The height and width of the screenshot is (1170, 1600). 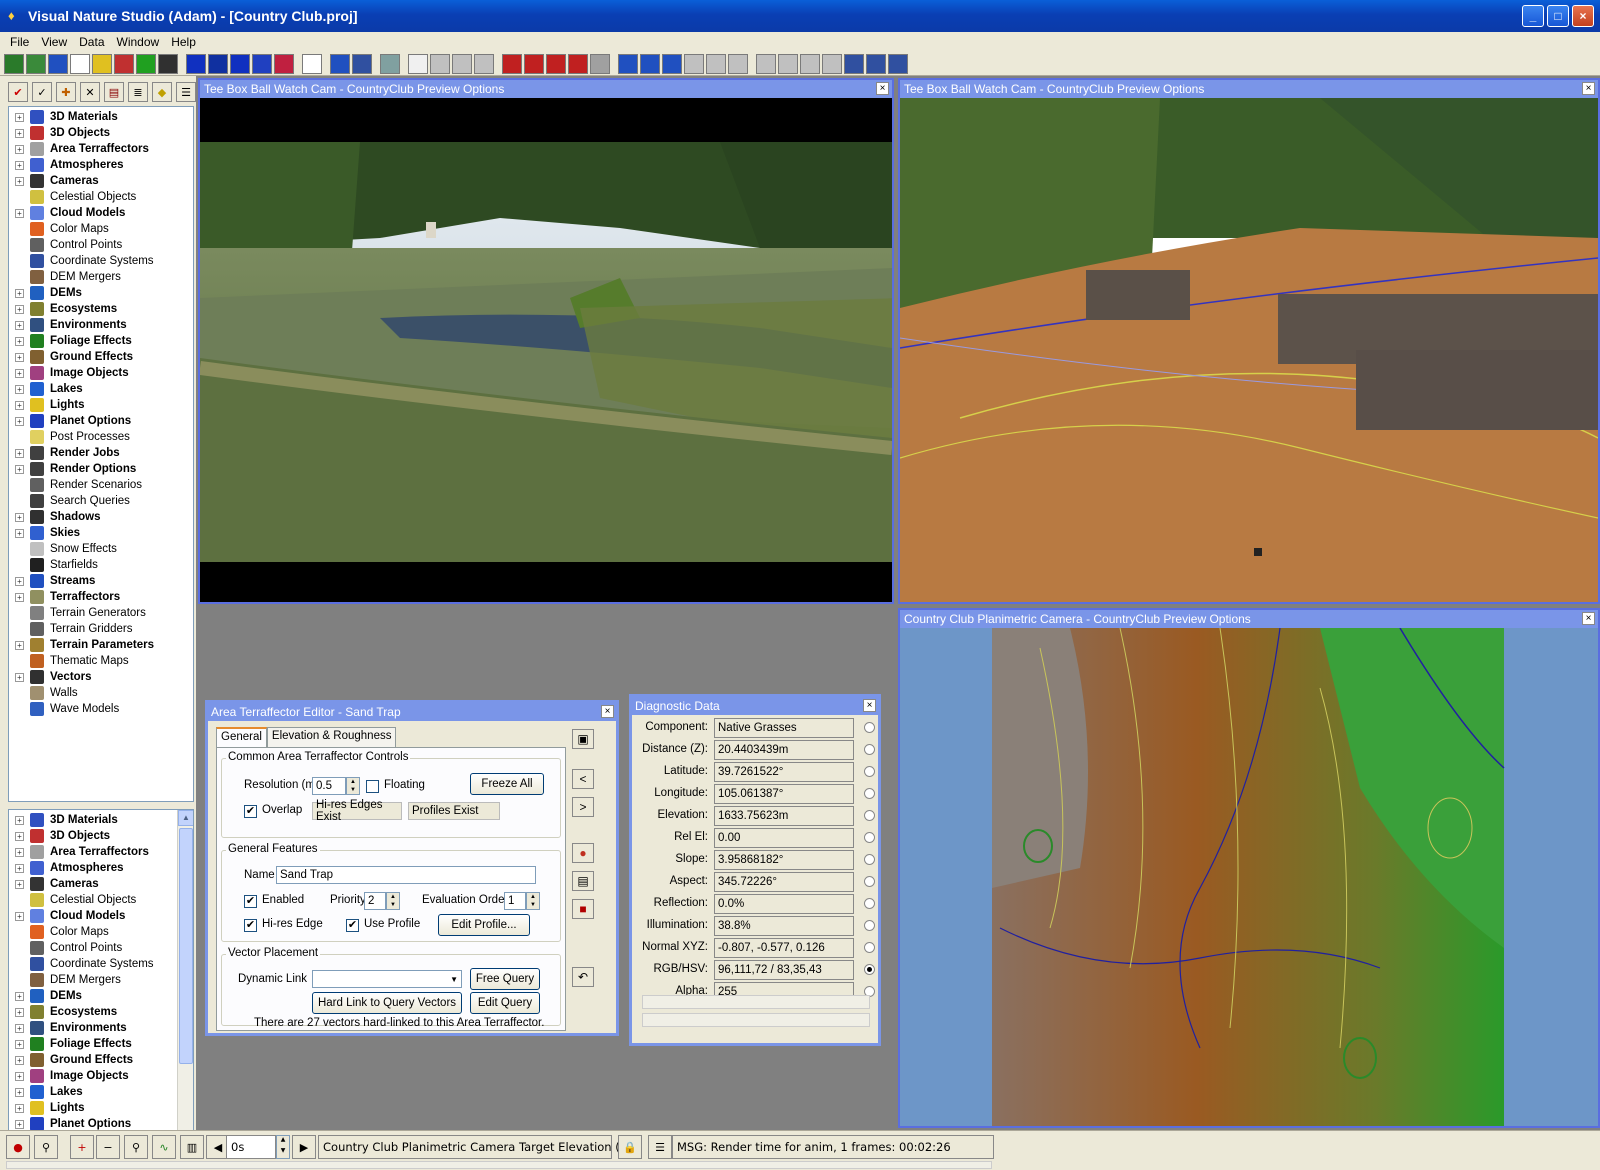 I want to click on menu-data: Data, so click(x=91, y=42).